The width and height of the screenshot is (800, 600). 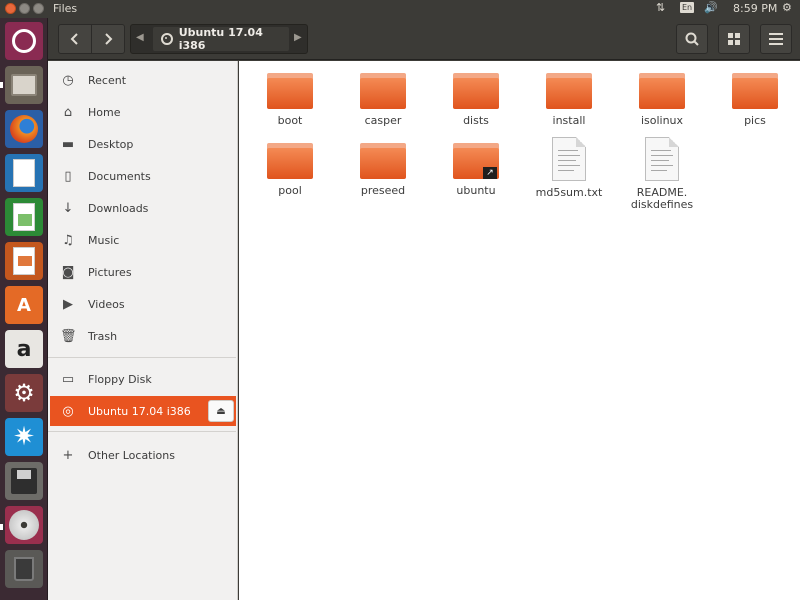 What do you see at coordinates (167, 39) in the screenshot?
I see `disc-icon` at bounding box center [167, 39].